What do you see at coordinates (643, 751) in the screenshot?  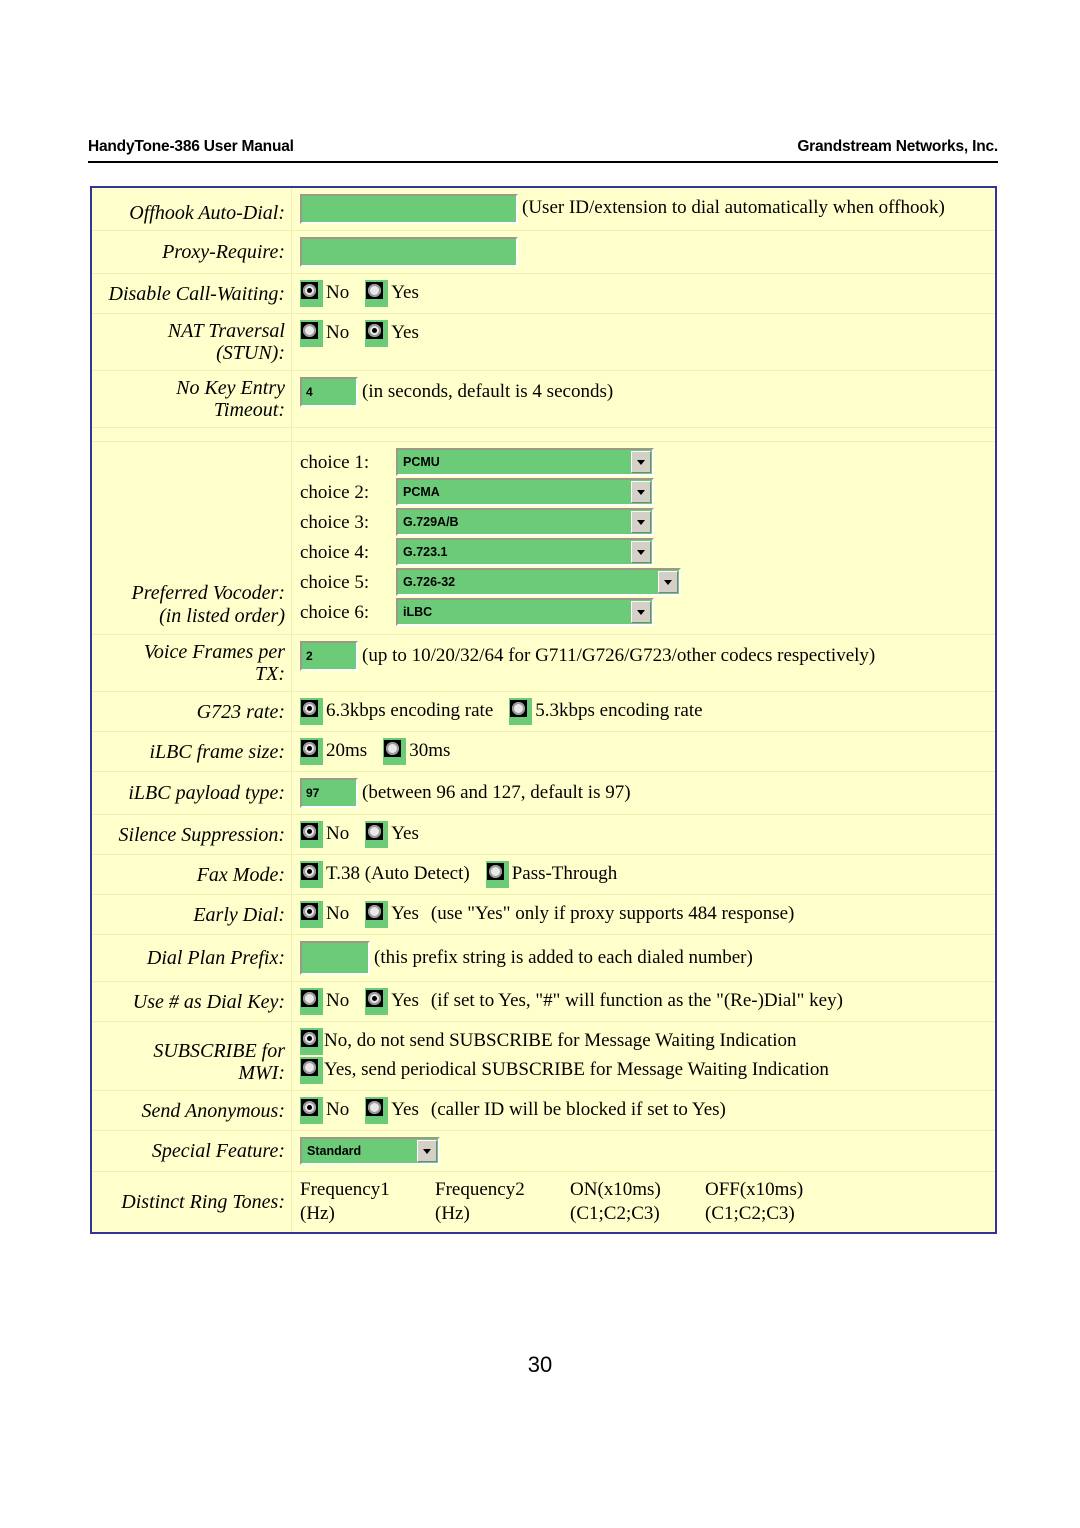 I see `row-value: 20ms 30ms` at bounding box center [643, 751].